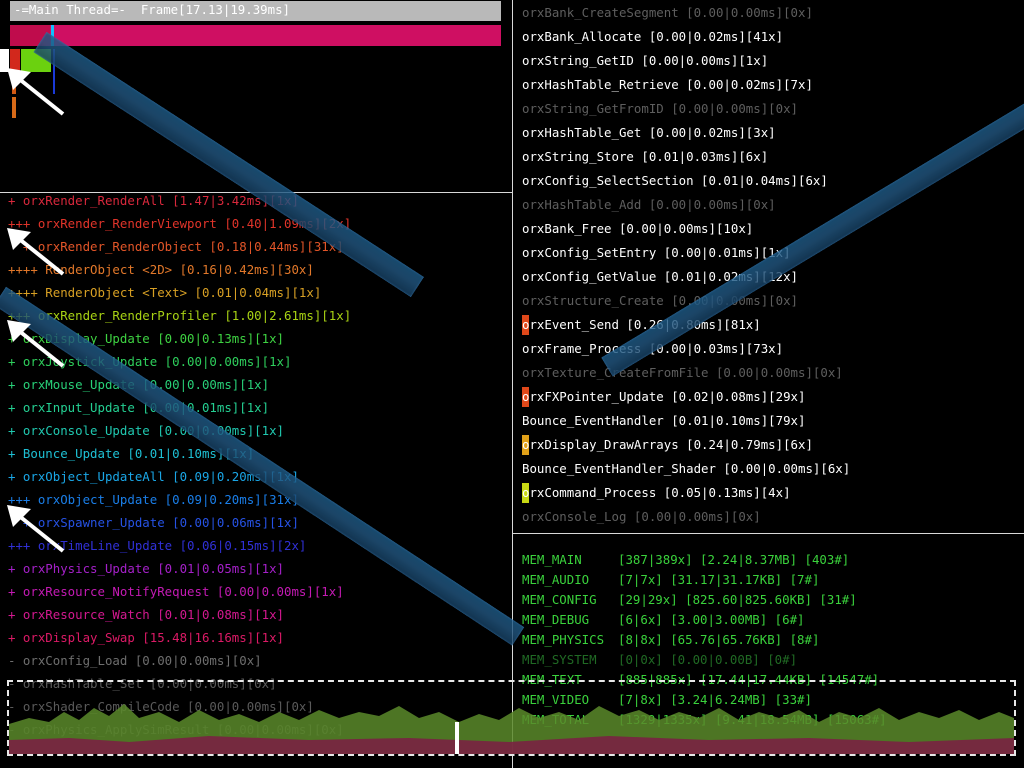  What do you see at coordinates (652, 36) in the screenshot?
I see `call-row: orxBank_Allocate [0.00|0.02ms][41x]` at bounding box center [652, 36].